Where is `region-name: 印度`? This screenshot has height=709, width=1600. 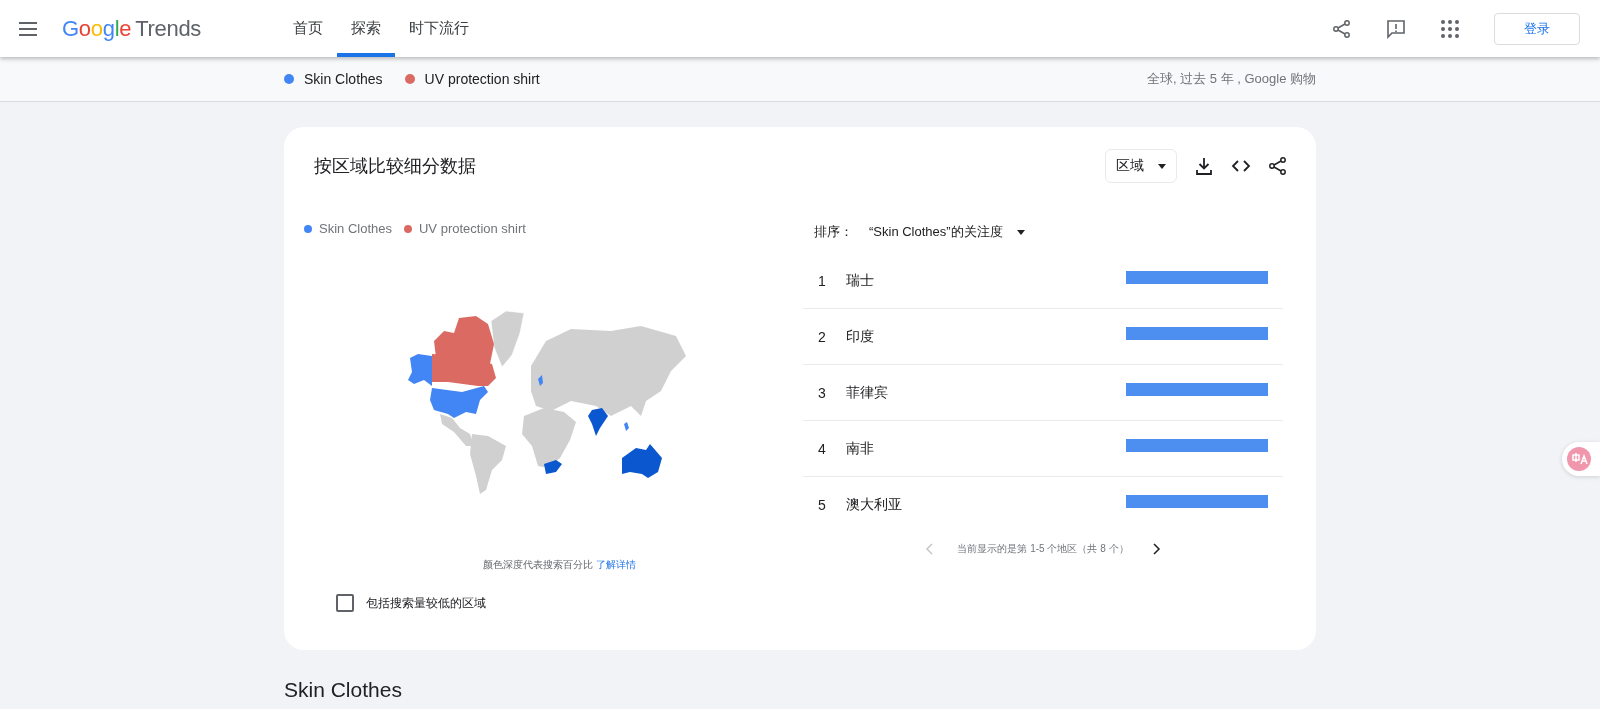 region-name: 印度 is located at coordinates (986, 336).